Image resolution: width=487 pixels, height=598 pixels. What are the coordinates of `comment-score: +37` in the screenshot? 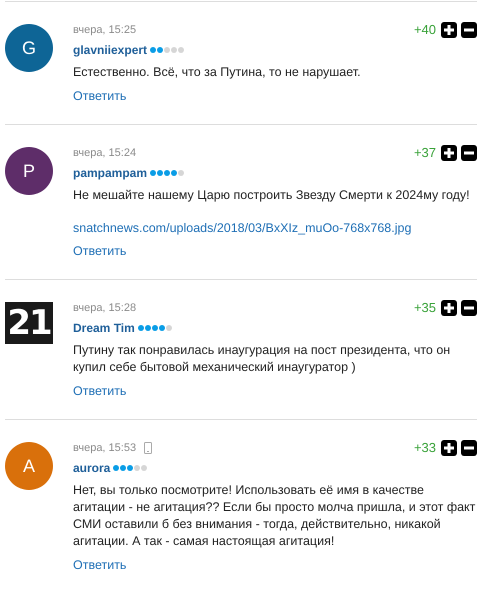 It's located at (425, 153).